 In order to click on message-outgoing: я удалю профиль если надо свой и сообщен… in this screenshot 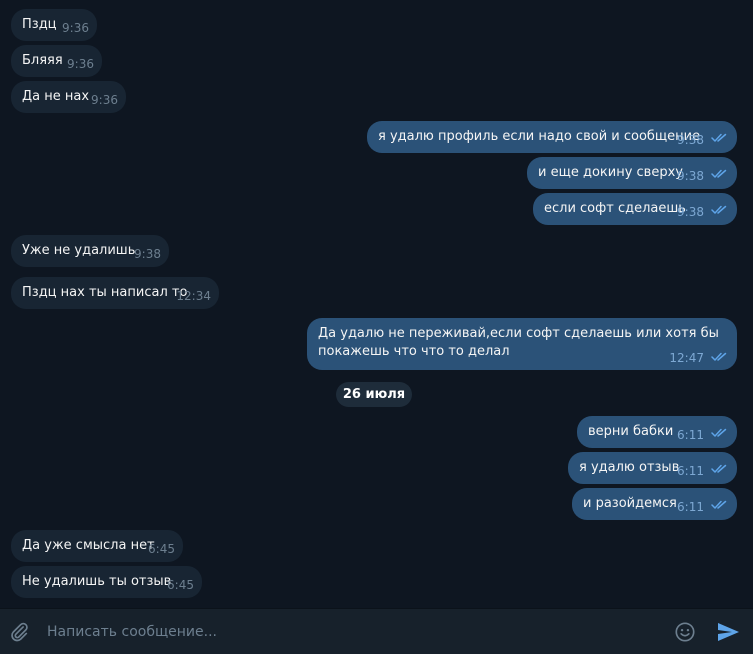, I will do `click(552, 137)`.